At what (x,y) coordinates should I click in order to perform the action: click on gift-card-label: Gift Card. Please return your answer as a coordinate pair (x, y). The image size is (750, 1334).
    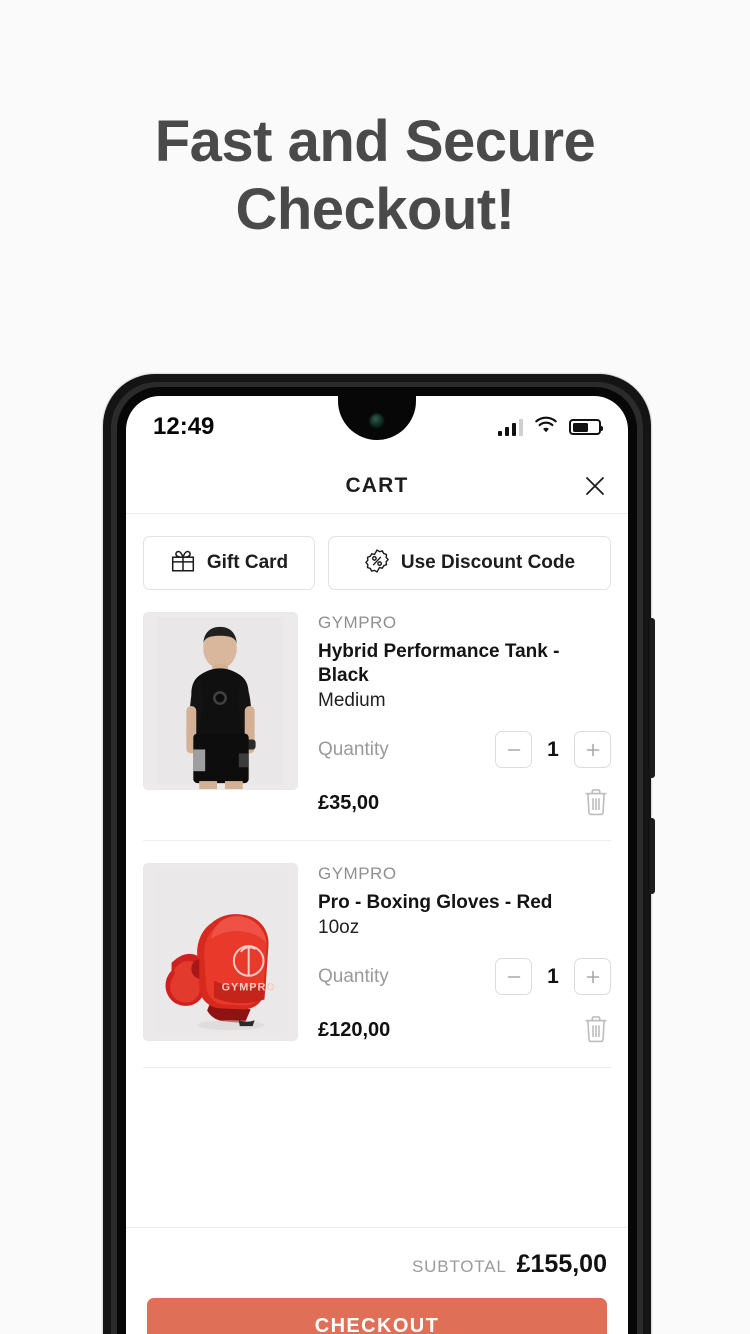
    Looking at the image, I should click on (247, 562).